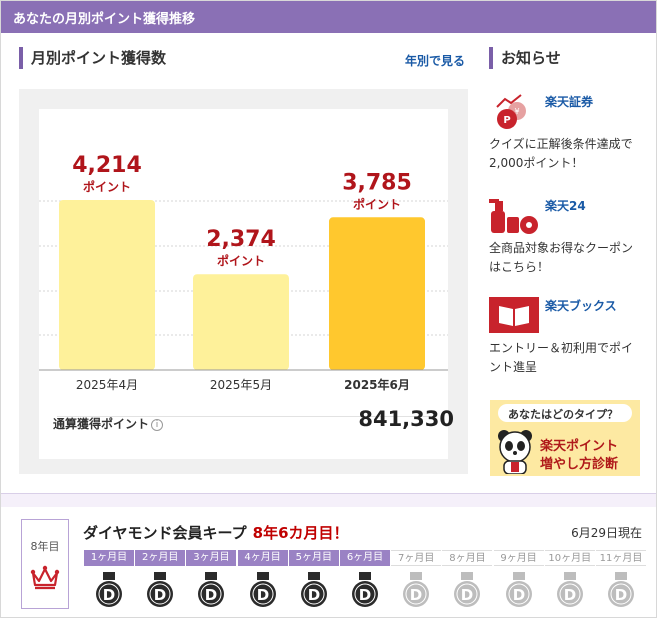 The width and height of the screenshot is (657, 618). Describe the element at coordinates (579, 464) in the screenshot. I see `banner-line2: 増やし方診断` at that location.